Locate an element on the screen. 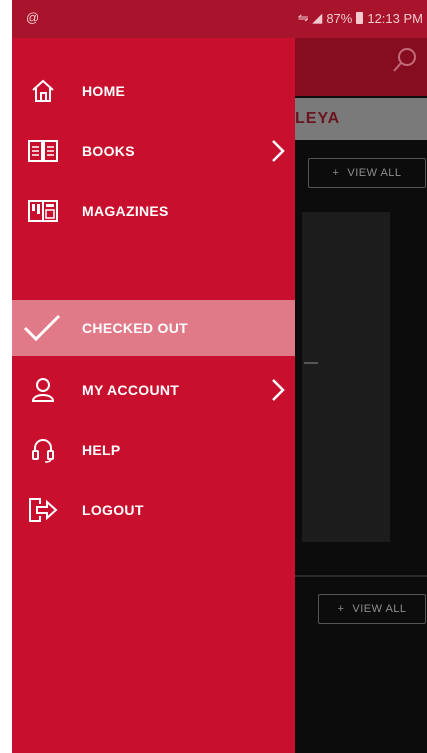 The width and height of the screenshot is (427, 753). headphones-icon is located at coordinates (43, 450).